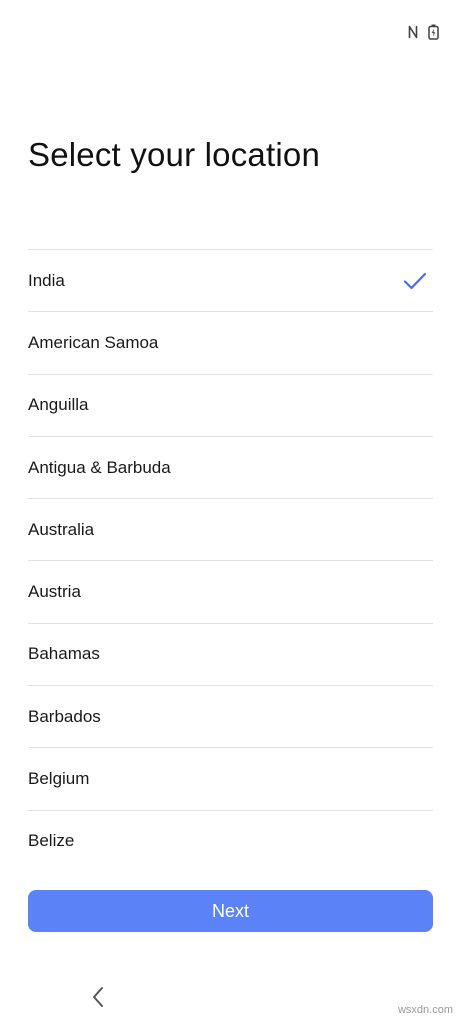  I want to click on back-button, so click(98, 999).